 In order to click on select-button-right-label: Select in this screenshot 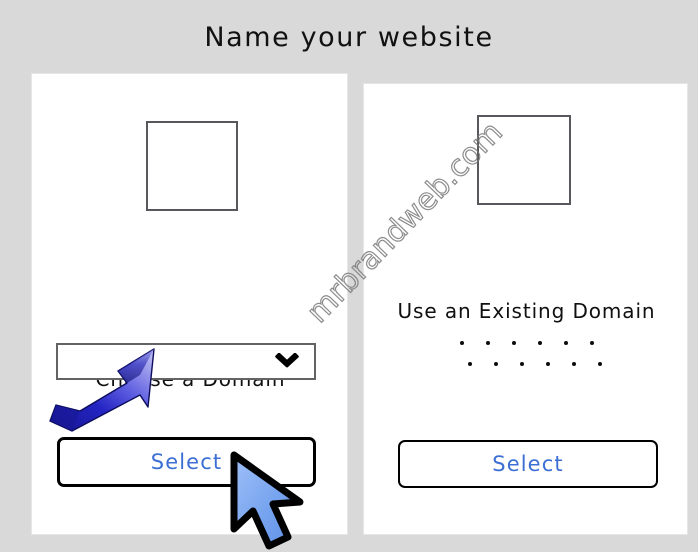, I will do `click(528, 464)`.